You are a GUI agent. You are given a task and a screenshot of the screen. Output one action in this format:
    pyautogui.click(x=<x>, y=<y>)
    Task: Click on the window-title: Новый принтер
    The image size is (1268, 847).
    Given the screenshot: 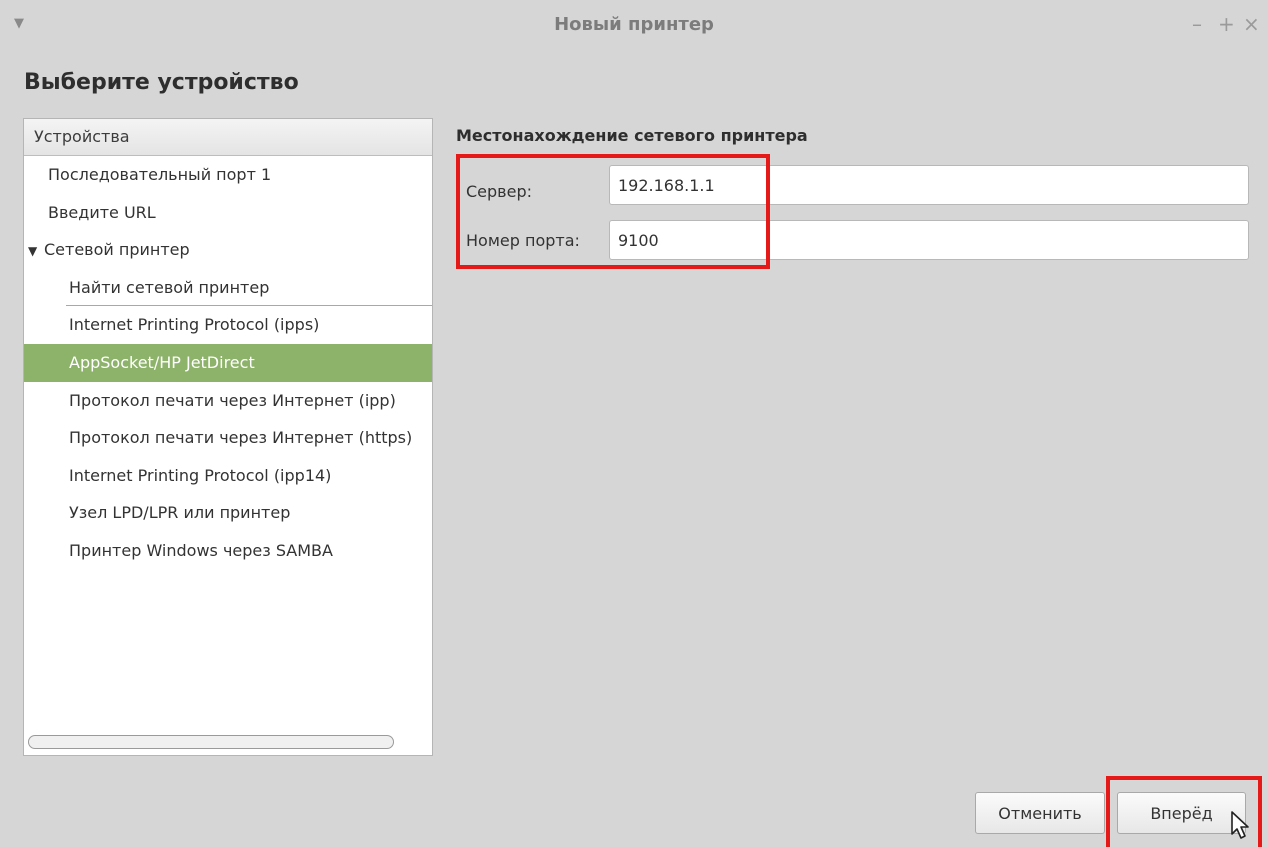 What is the action you would take?
    pyautogui.click(x=634, y=24)
    